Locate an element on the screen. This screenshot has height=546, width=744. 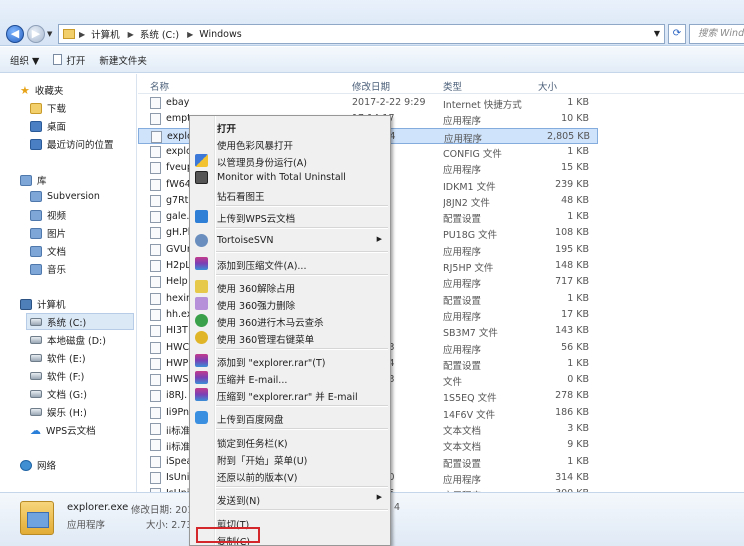
network-icon is located at coordinates (26, 465).